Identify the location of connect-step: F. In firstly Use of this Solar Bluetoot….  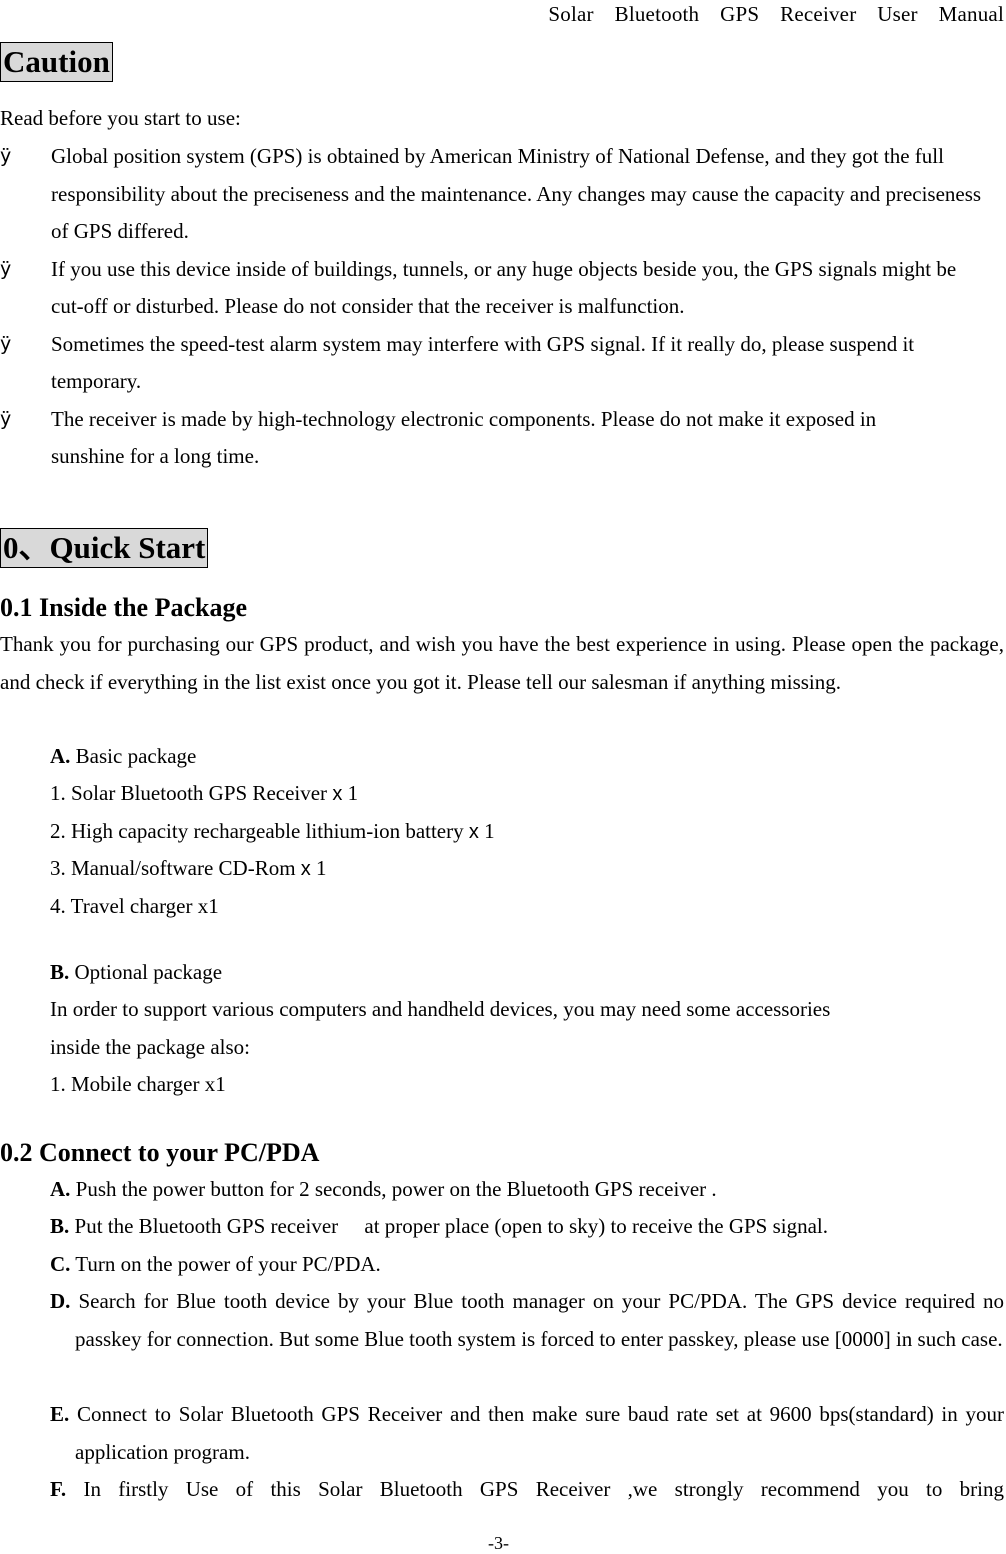
(527, 1490).